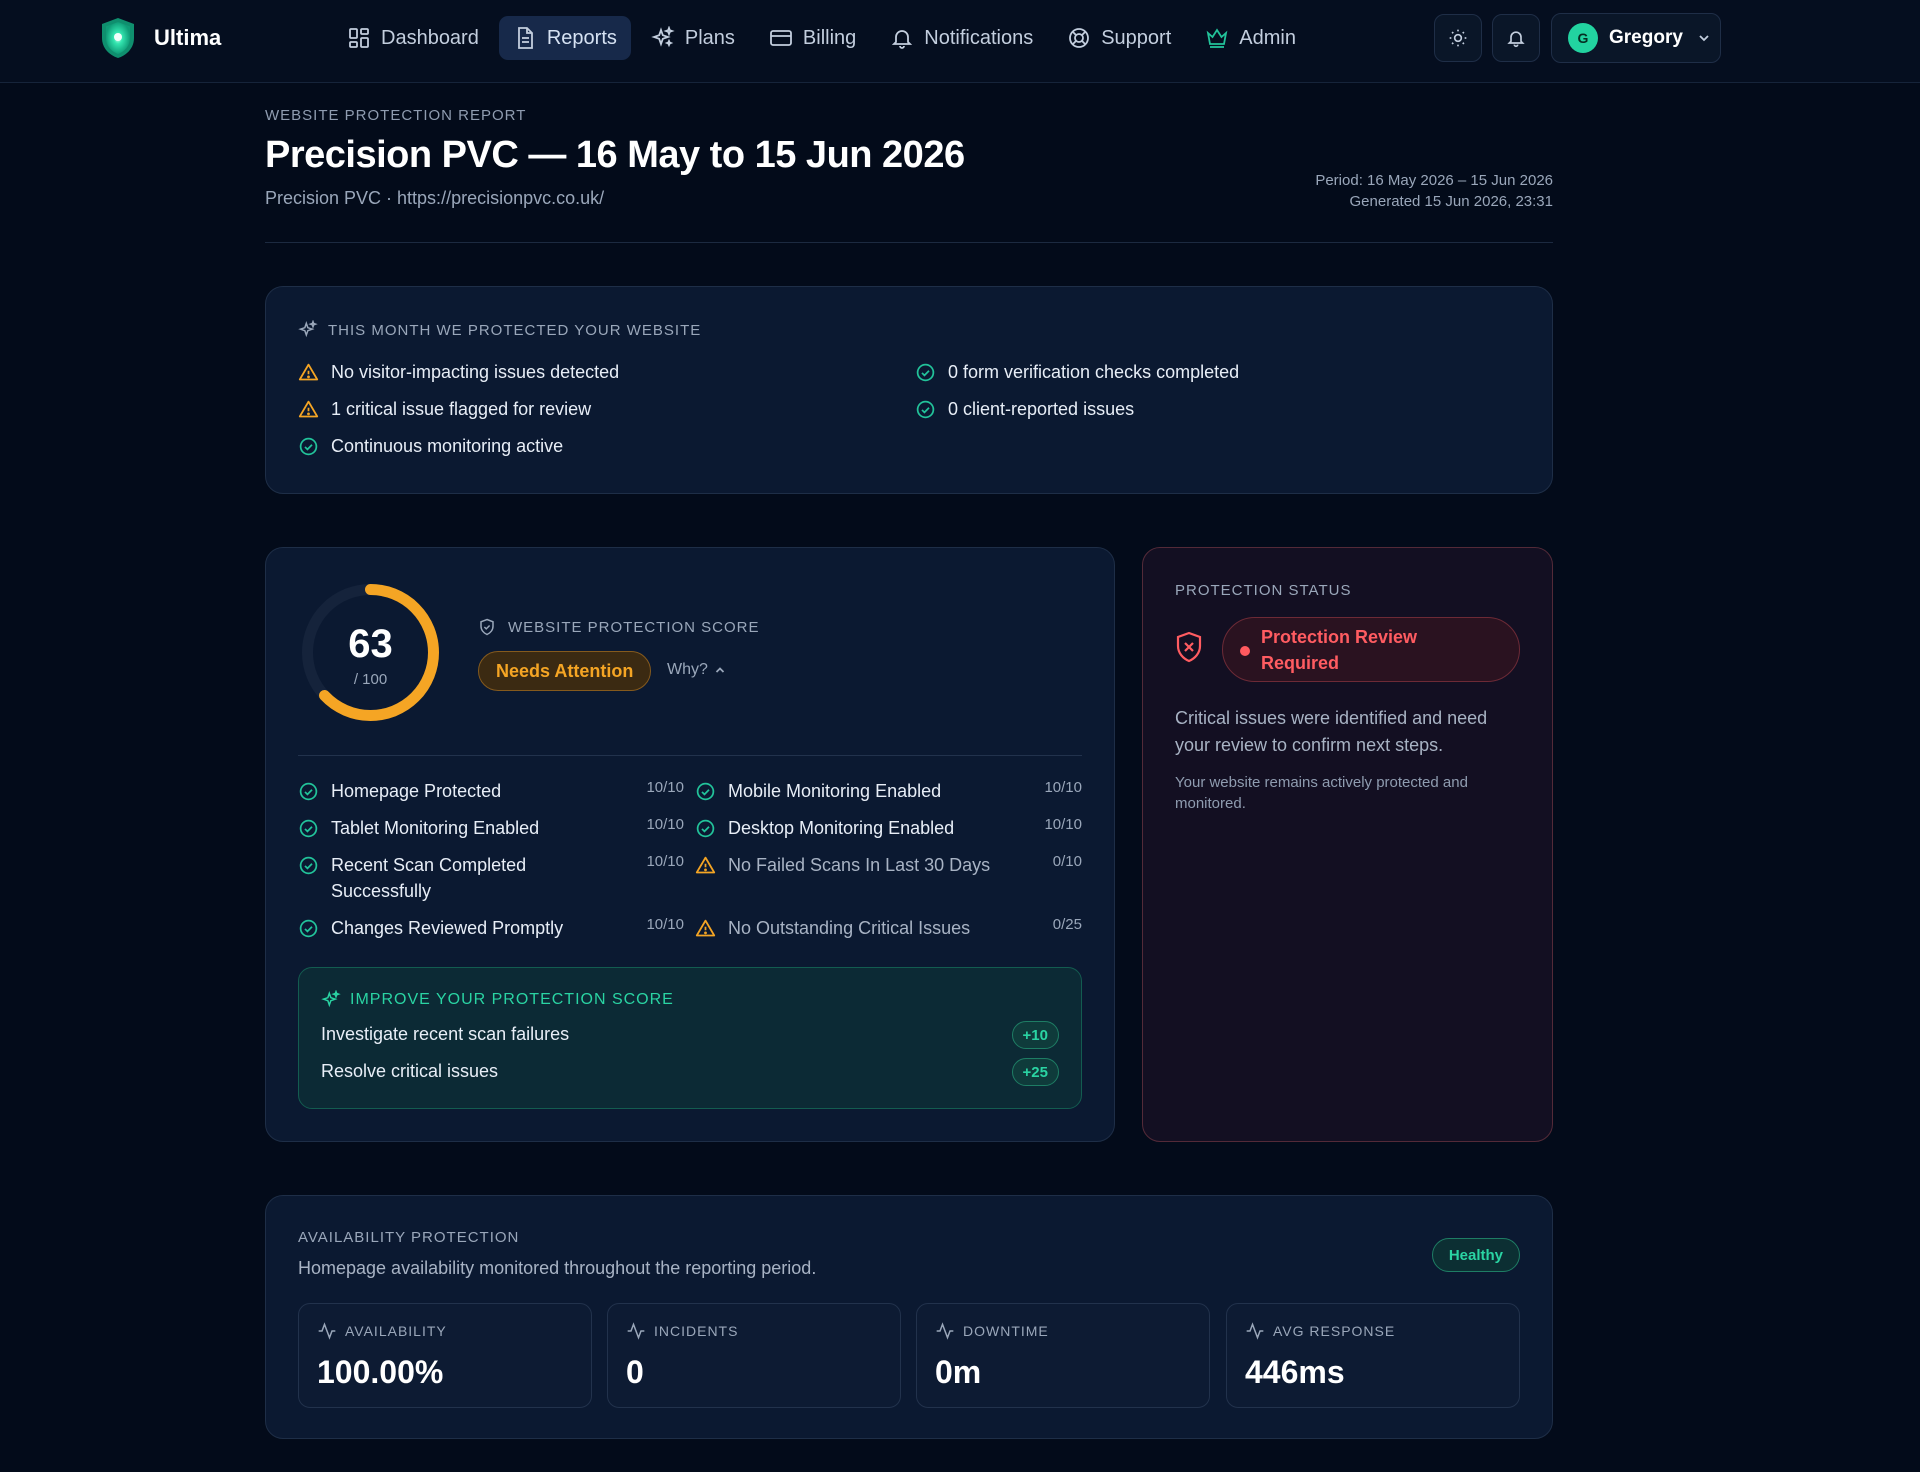 The width and height of the screenshot is (1920, 1472). I want to click on summary-item: No visitor-impacting issues detected, so click(458, 372).